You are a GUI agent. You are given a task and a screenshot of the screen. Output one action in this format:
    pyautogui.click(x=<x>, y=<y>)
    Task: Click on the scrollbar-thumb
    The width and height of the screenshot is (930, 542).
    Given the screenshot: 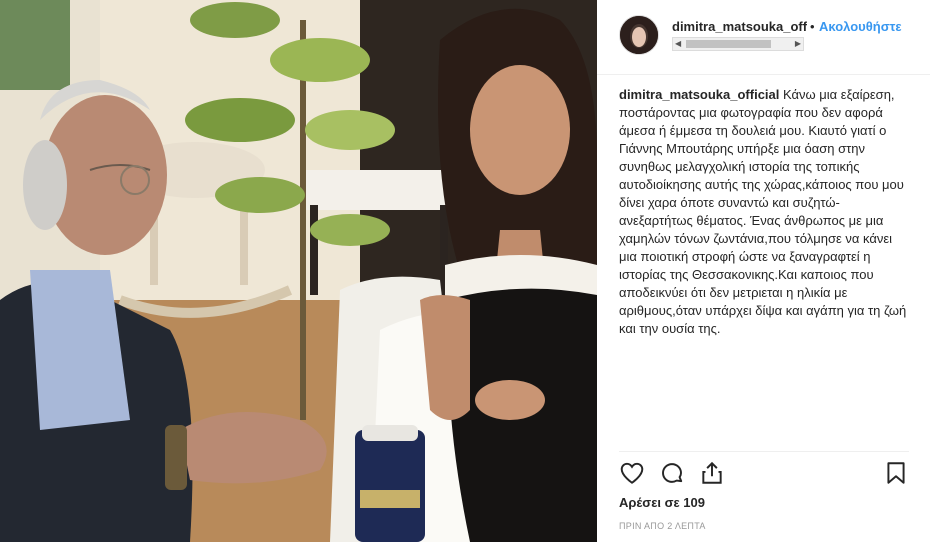 What is the action you would take?
    pyautogui.click(x=728, y=44)
    